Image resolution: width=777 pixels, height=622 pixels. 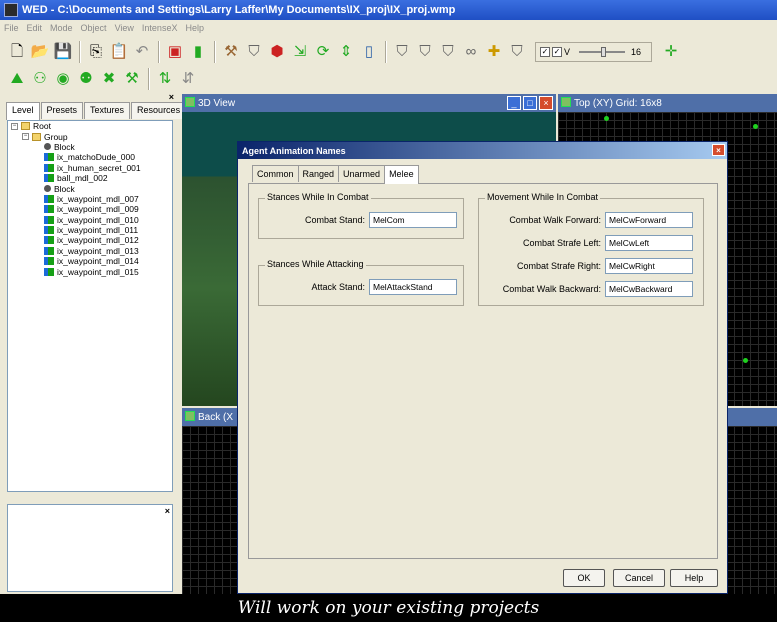 I want to click on combat-stand-label: Combat Stand:, so click(x=334, y=220).